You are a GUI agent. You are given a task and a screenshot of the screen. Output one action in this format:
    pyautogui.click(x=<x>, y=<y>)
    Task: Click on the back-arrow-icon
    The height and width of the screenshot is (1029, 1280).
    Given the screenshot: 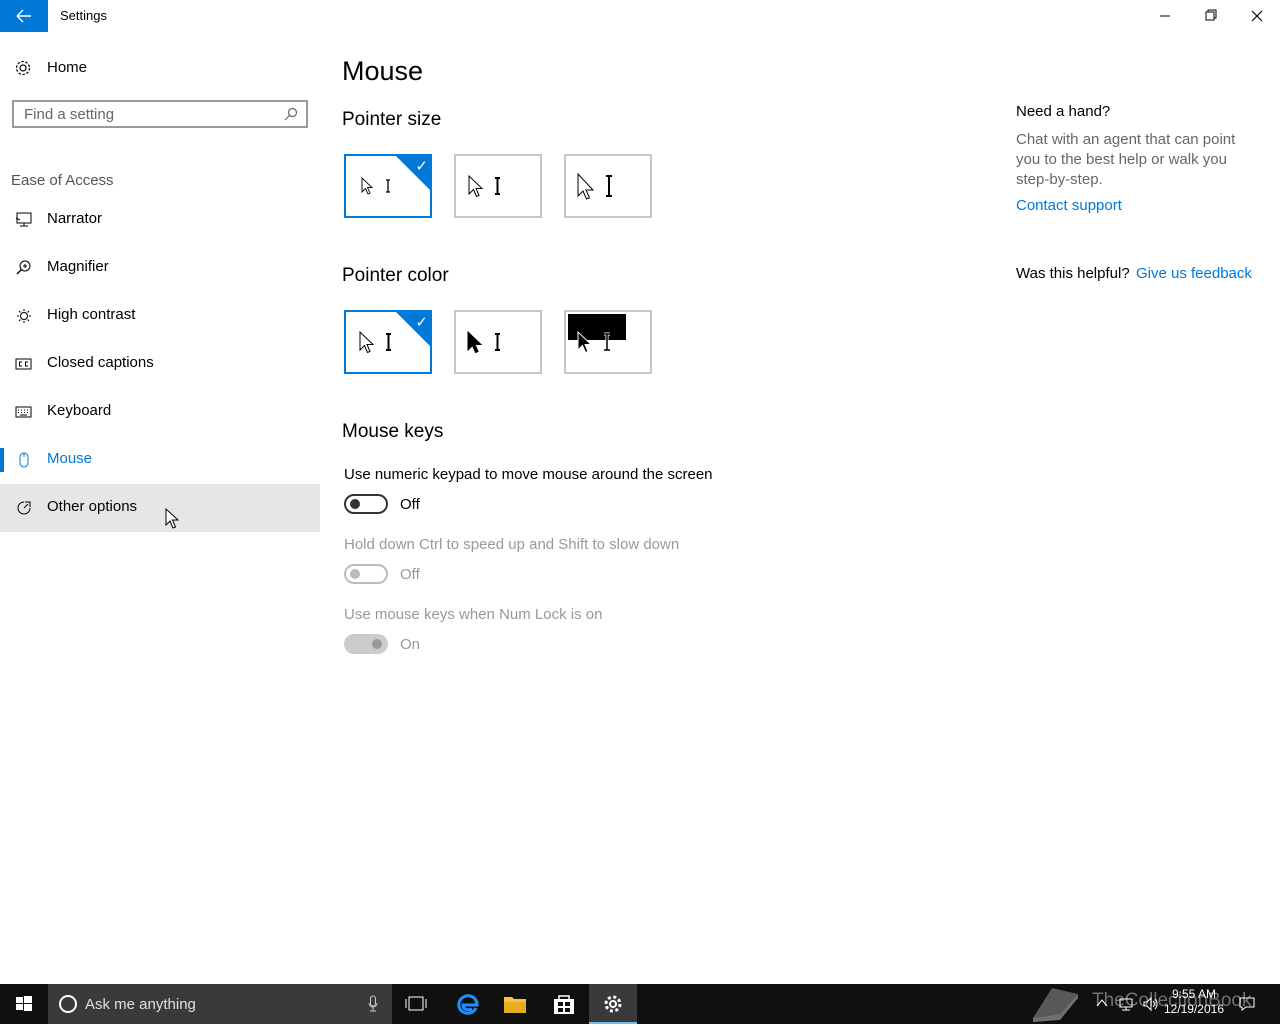 What is the action you would take?
    pyautogui.click(x=23, y=16)
    